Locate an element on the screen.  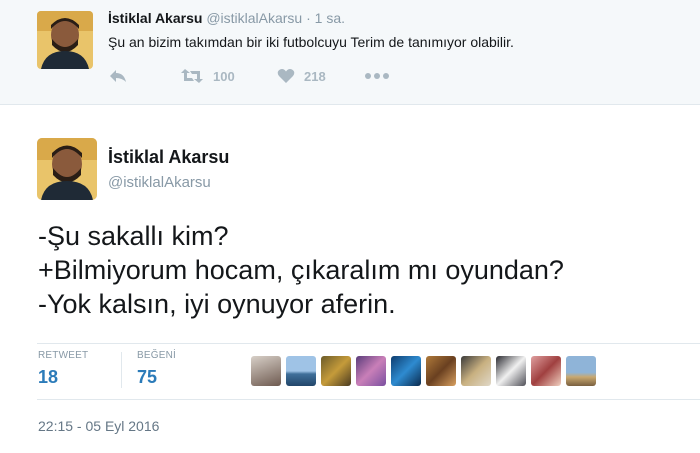
main-author-handle: @istiklalAkarsu is located at coordinates (159, 182).